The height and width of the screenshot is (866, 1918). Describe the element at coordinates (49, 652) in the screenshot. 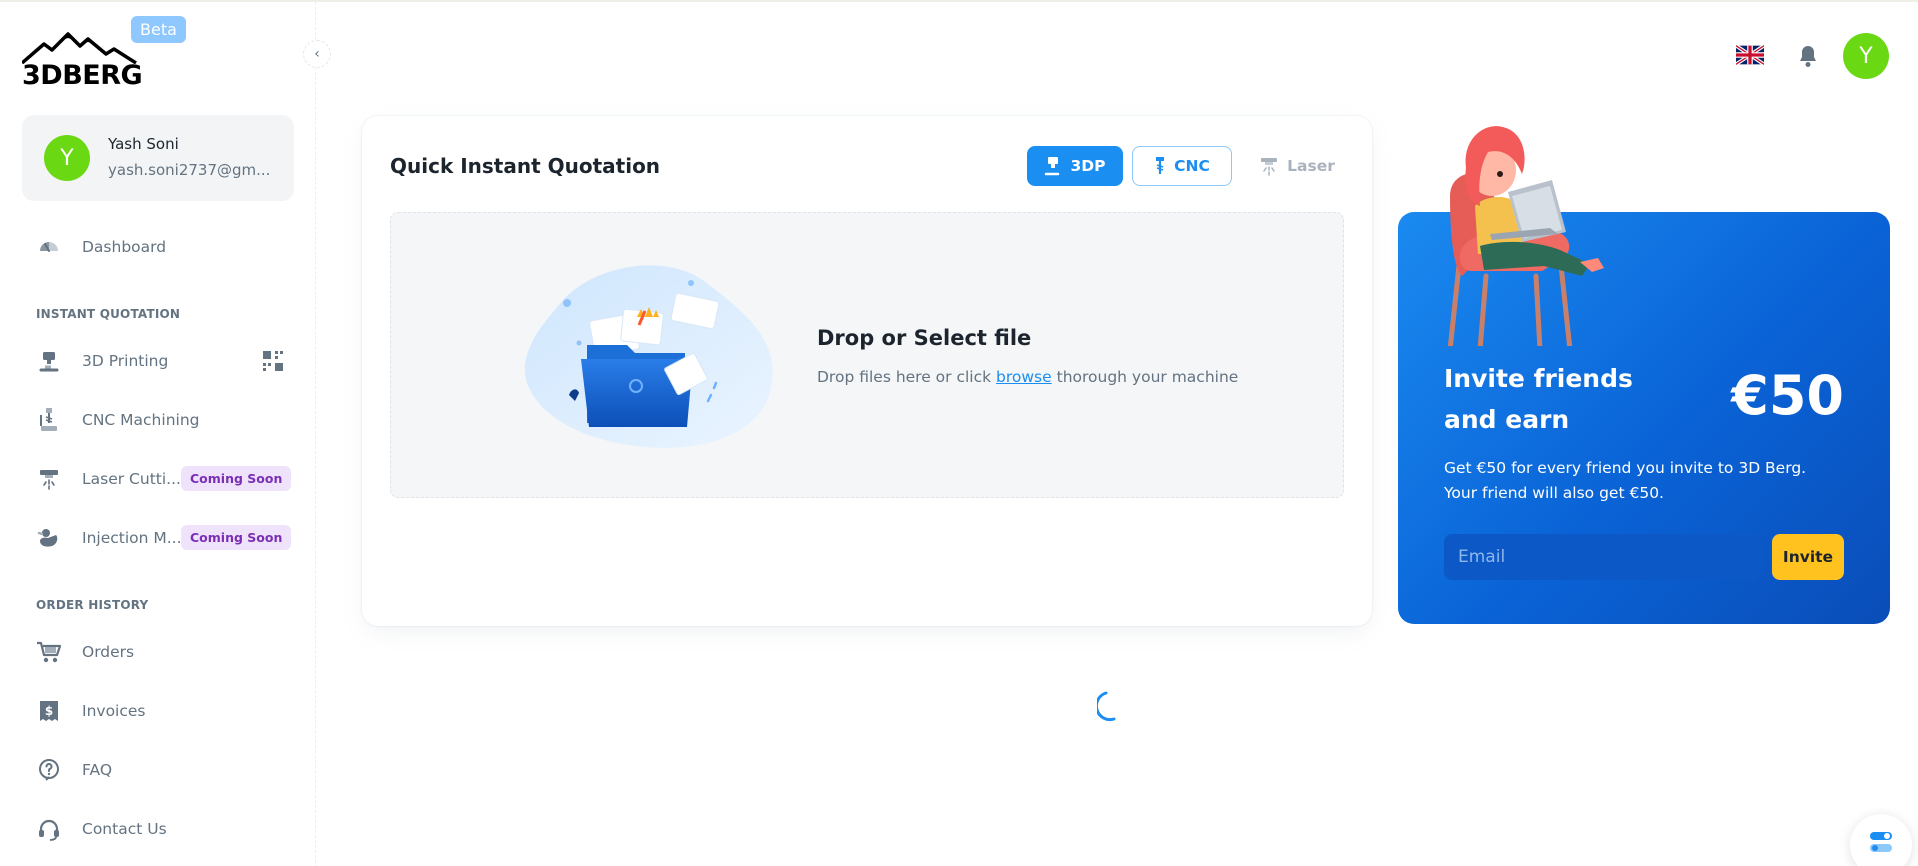

I see `shopping-cart-icon` at that location.